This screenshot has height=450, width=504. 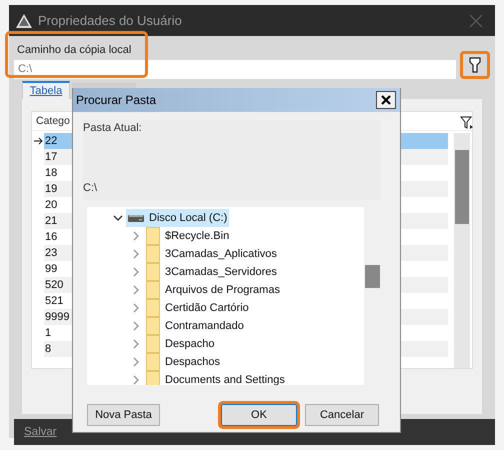 What do you see at coordinates (215, 378) in the screenshot?
I see `tree-item: Documents and Settings` at bounding box center [215, 378].